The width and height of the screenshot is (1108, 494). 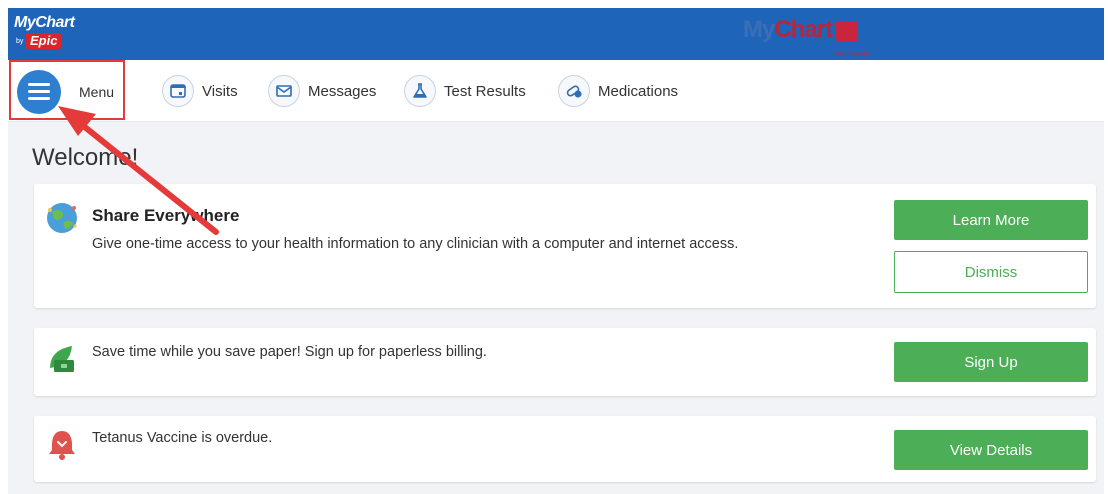 I want to click on nav-label-test-results: Test Results, so click(x=485, y=91).